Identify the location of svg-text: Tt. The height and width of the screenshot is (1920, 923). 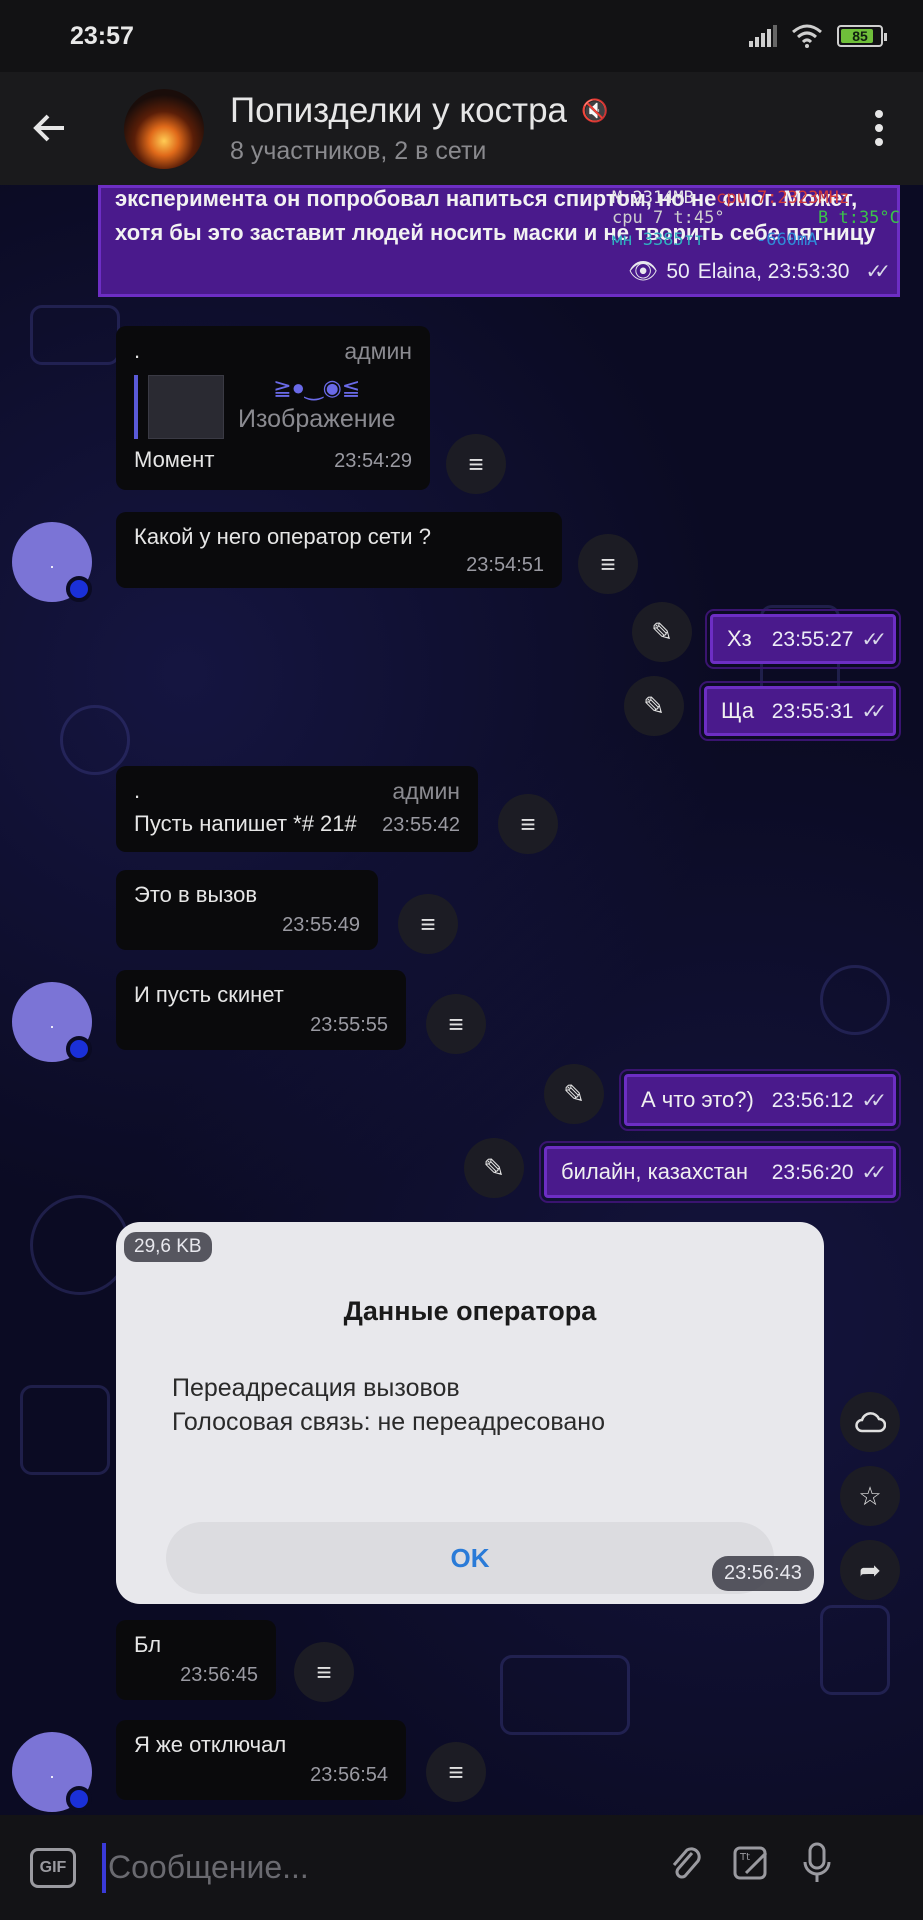
(744, 1857).